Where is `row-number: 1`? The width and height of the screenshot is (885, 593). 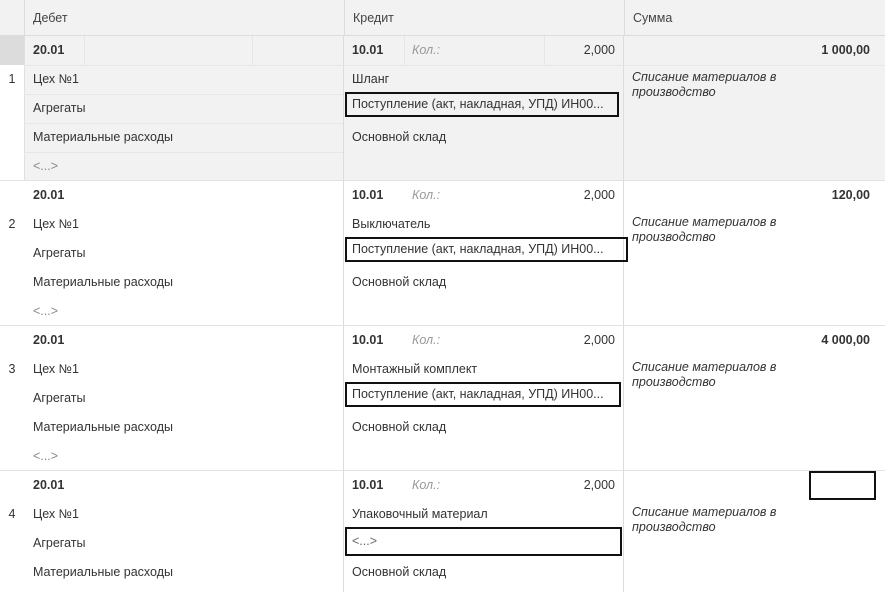
row-number: 1 is located at coordinates (12, 79).